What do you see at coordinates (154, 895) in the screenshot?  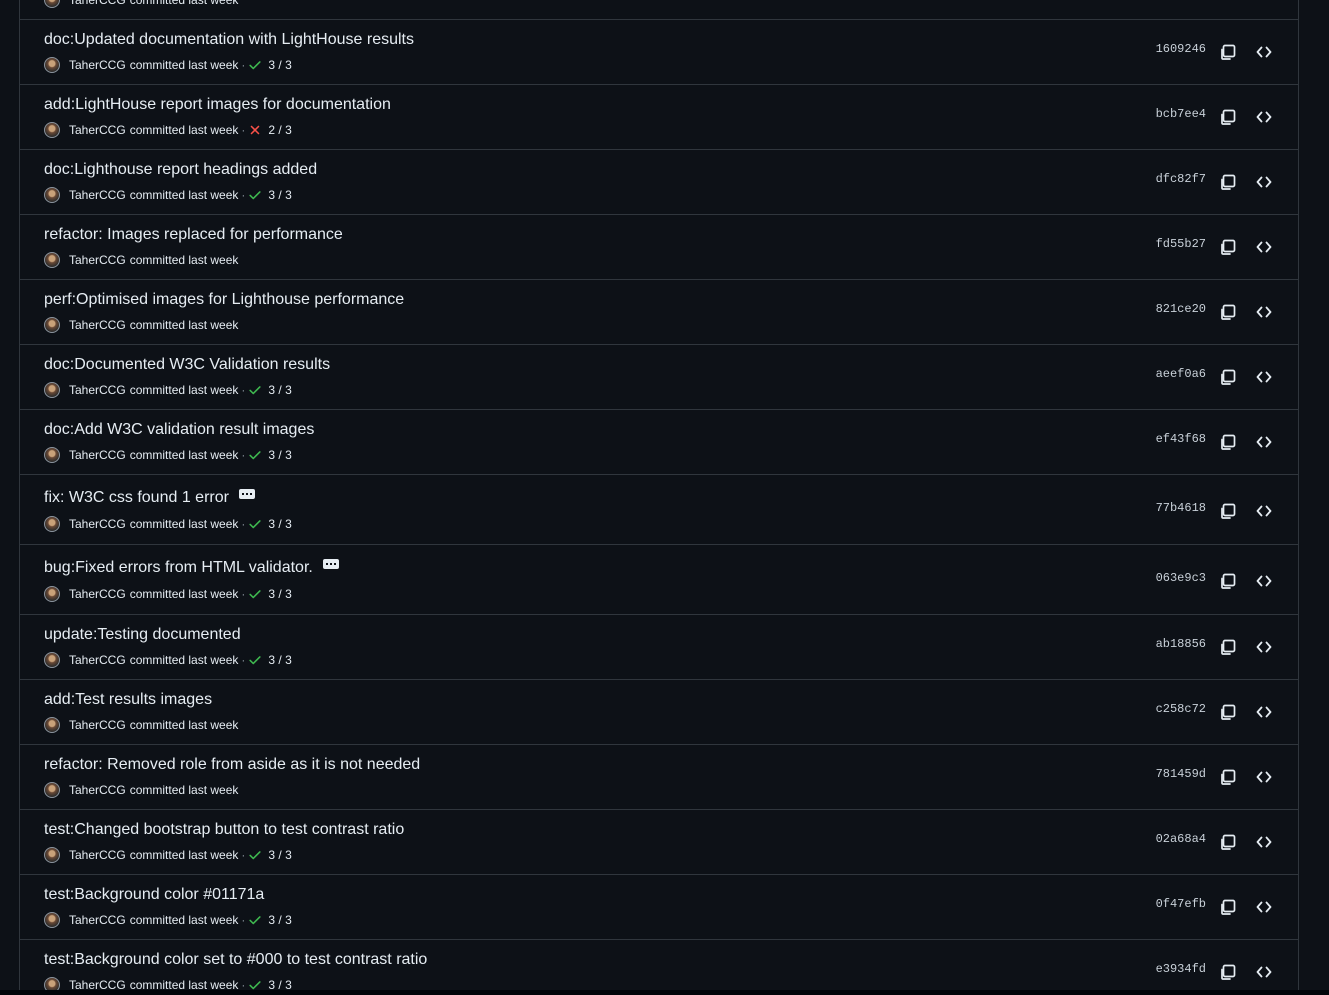 I see `commit-message-link: test:Background color #01171a` at bounding box center [154, 895].